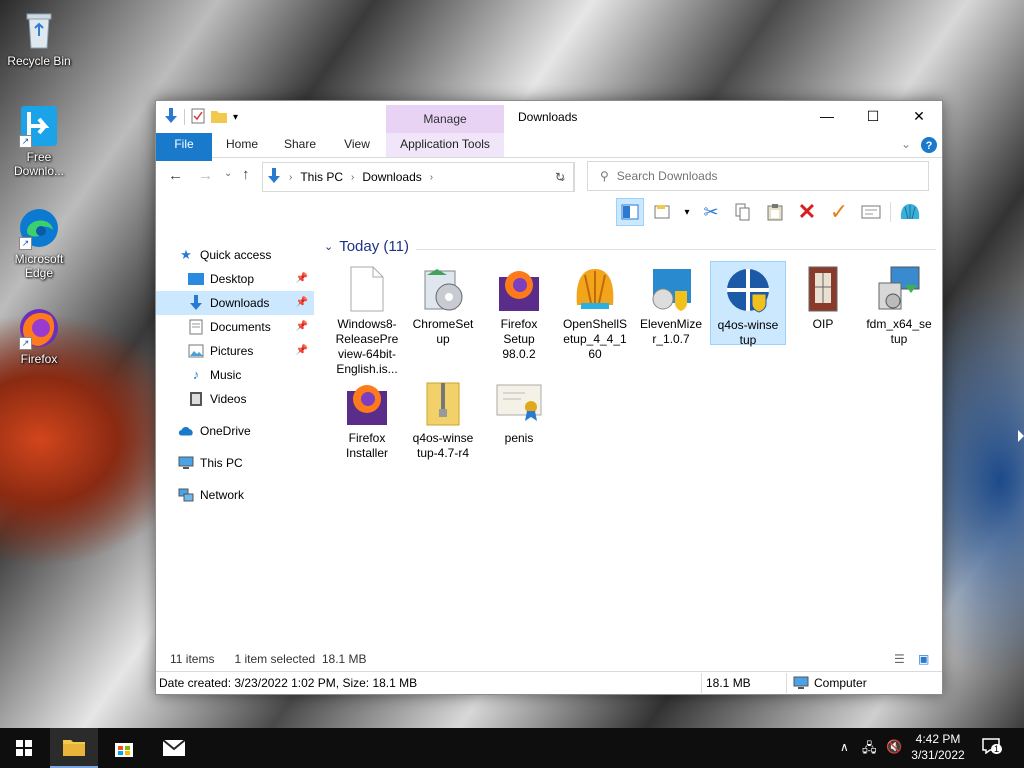 The height and width of the screenshot is (768, 1024). I want to click on customize-dropdown-icon: ▾, so click(235, 117).